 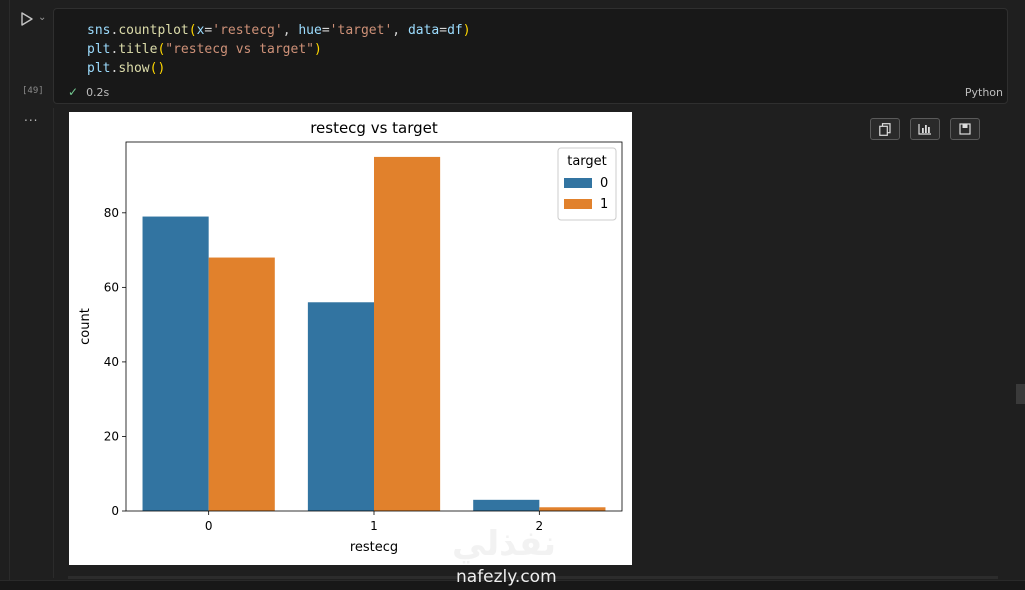 I want to click on x-tick-label: 1, so click(x=374, y=526).